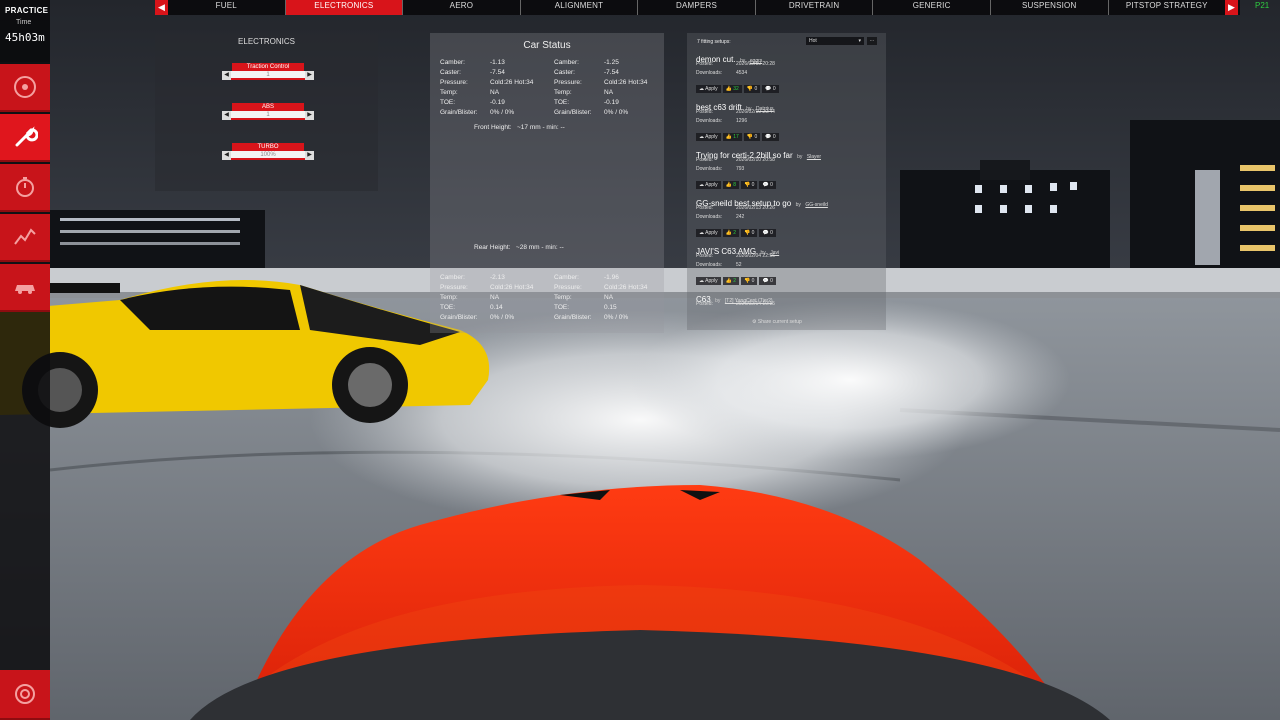  Describe the element at coordinates (344, 7) in the screenshot. I see `tab-electronics: ELECTRONICS` at that location.